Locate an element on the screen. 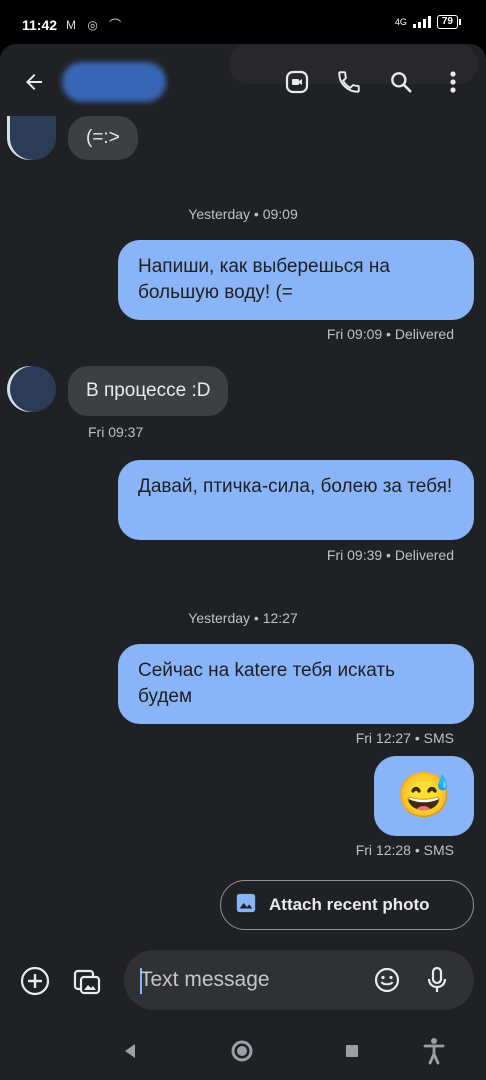  status-notification-icons: M ◎ ⌒ is located at coordinates (96, 25).